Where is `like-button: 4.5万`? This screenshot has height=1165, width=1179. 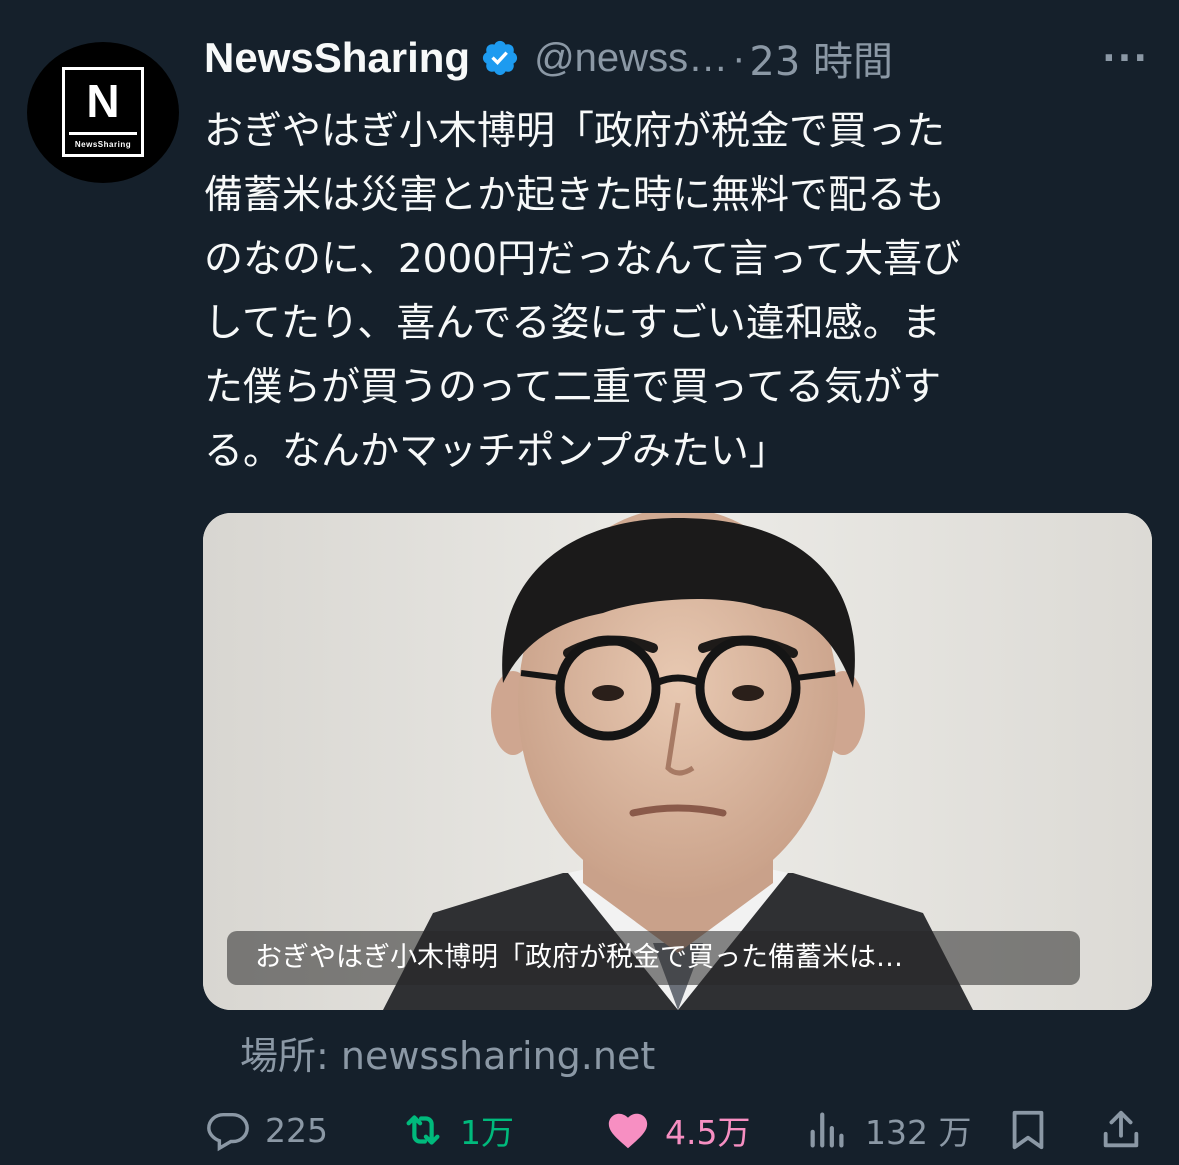 like-button: 4.5万 is located at coordinates (677, 1130).